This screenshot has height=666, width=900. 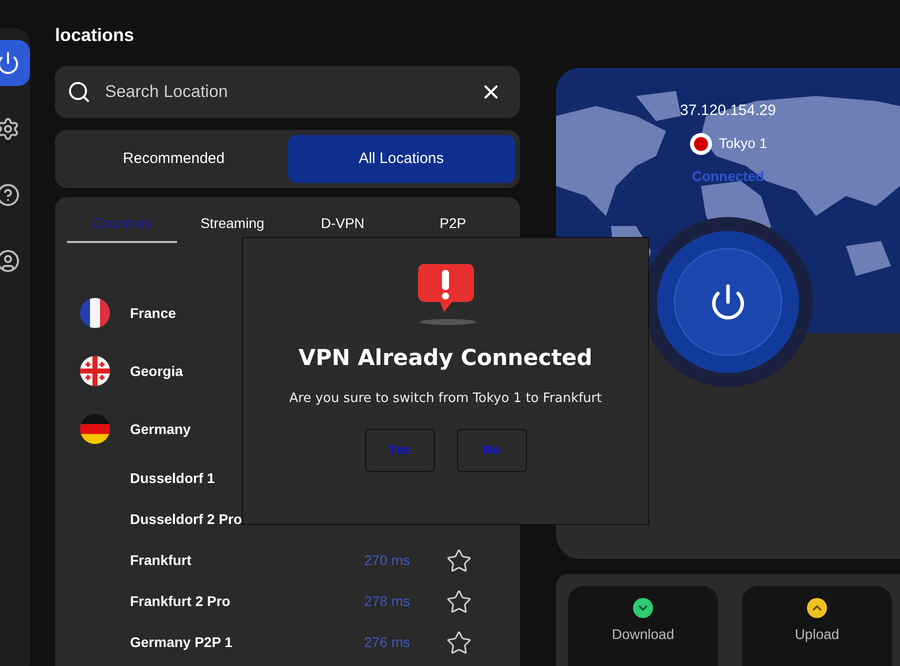 I want to click on ping-text: 278 ms, so click(x=386, y=601).